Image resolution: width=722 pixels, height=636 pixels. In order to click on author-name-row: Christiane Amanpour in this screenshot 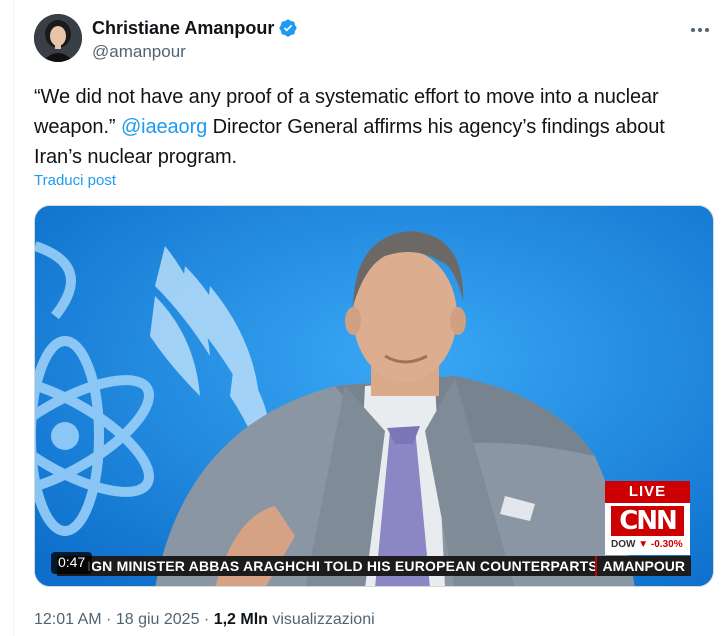, I will do `click(195, 28)`.